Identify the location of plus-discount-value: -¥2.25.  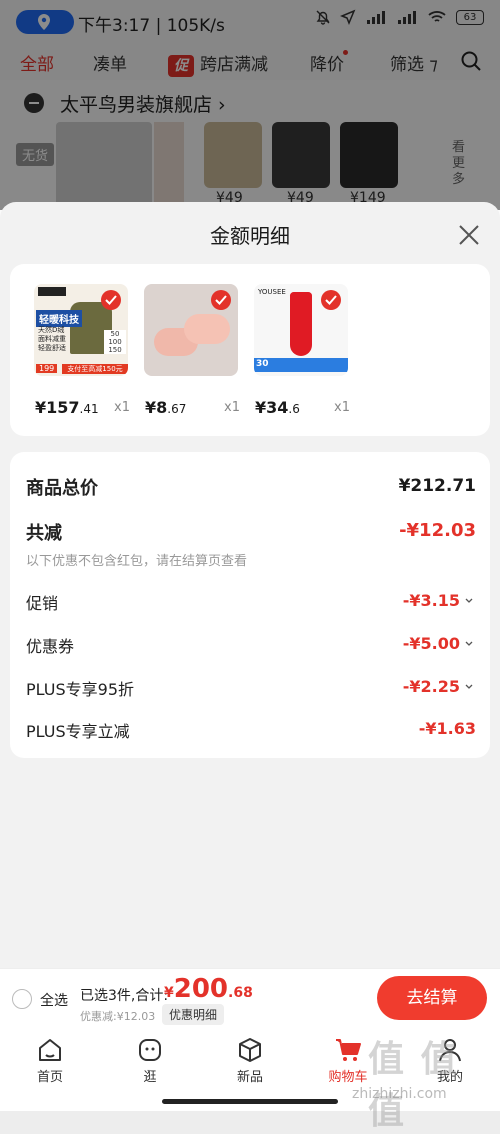
(431, 686).